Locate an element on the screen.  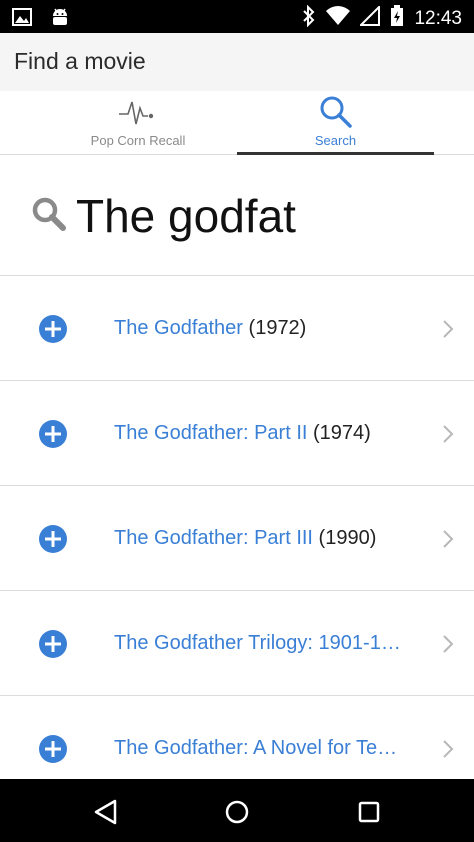
search-bar is located at coordinates (237, 216).